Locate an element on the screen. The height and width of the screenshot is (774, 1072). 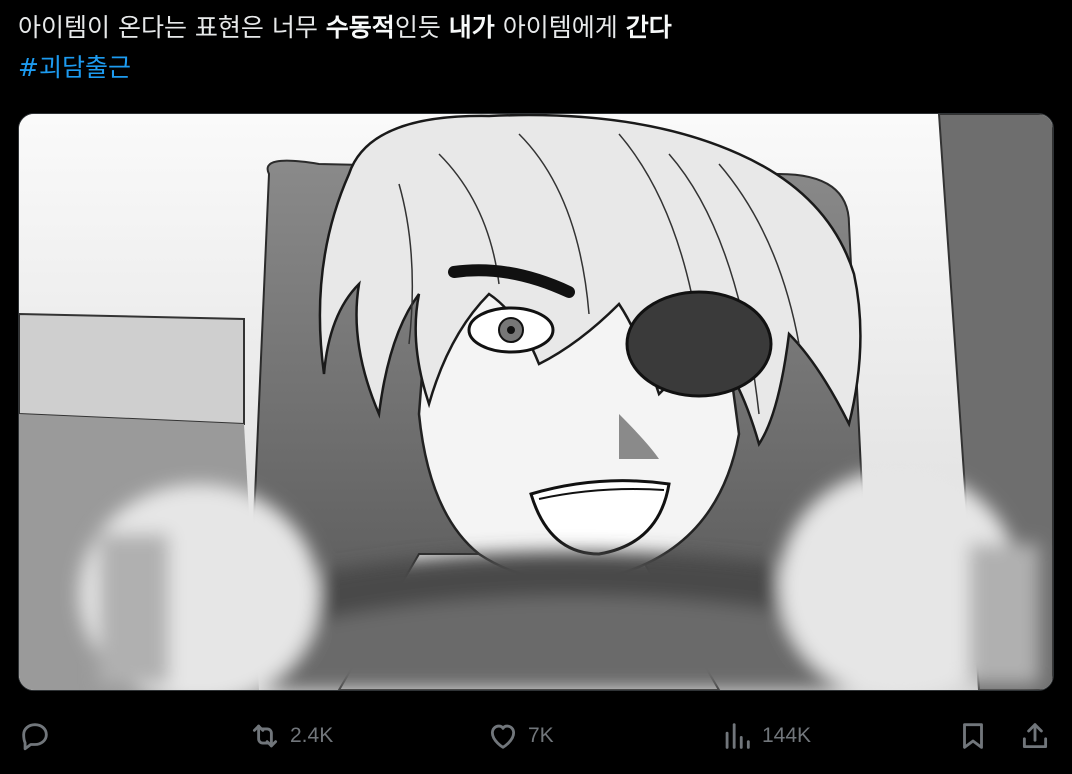
tweet-text-line-1: 아이템이 온다는 표현은 너무 수동적인듯 내가 아이템에게 간다 is located at coordinates (538, 28).